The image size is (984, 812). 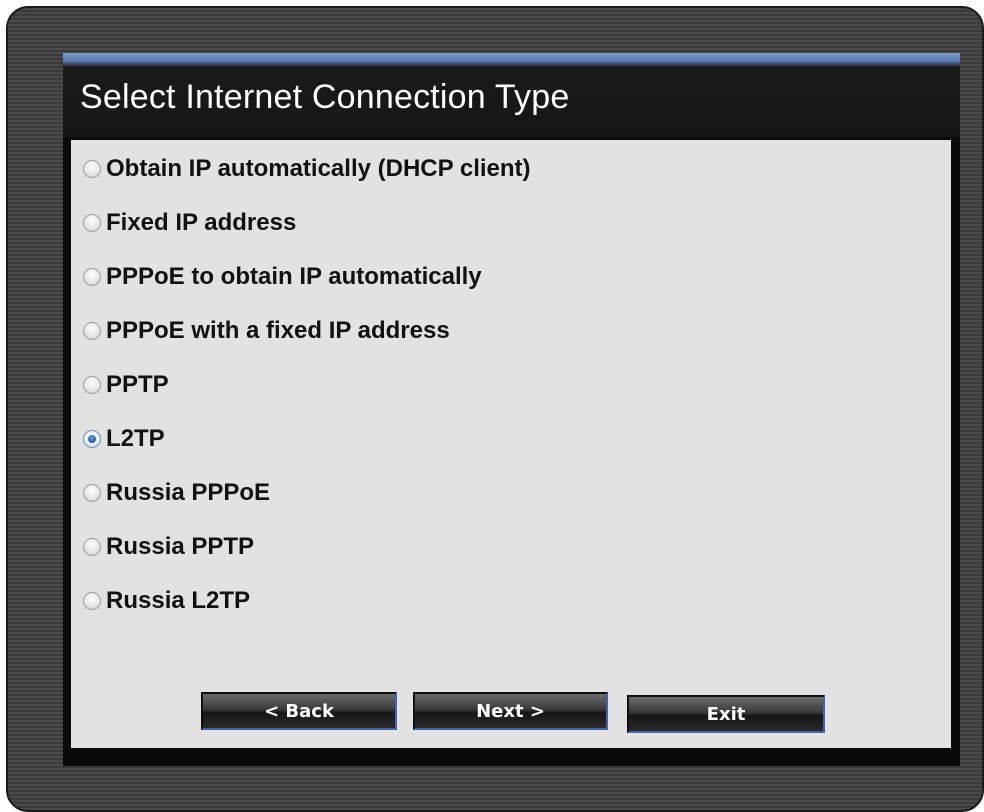 I want to click on option-pptp: PPTP, so click(x=126, y=385).